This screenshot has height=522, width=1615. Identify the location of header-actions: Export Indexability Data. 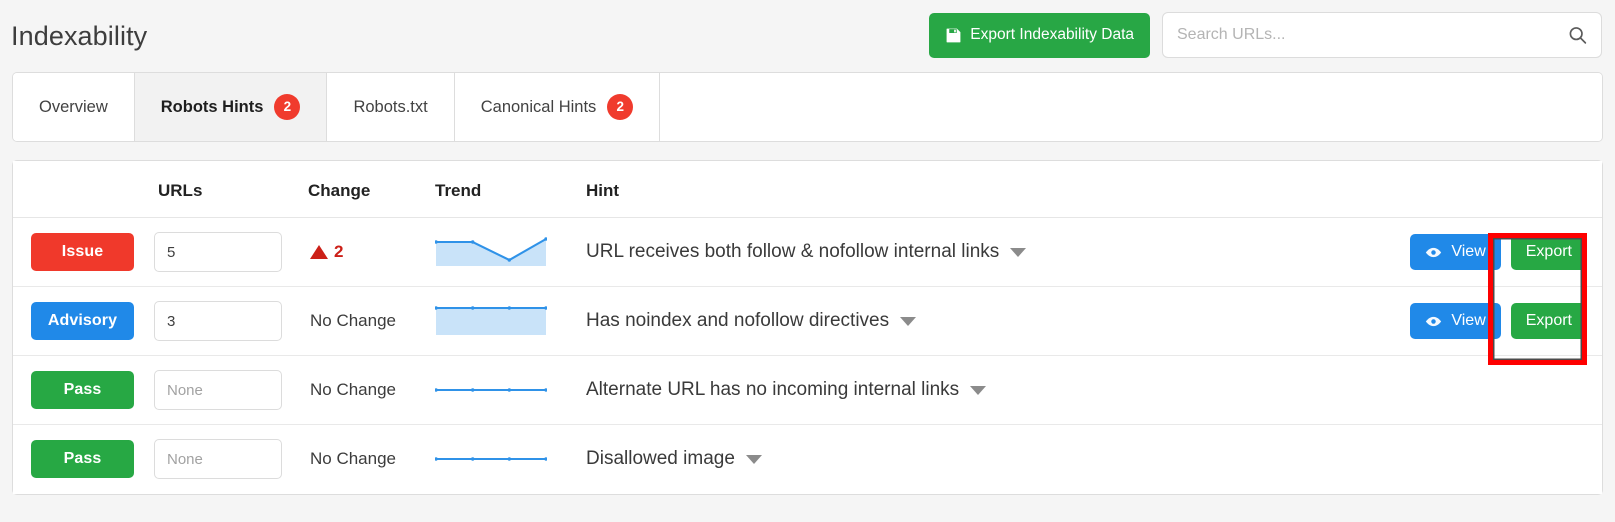
(1265, 35).